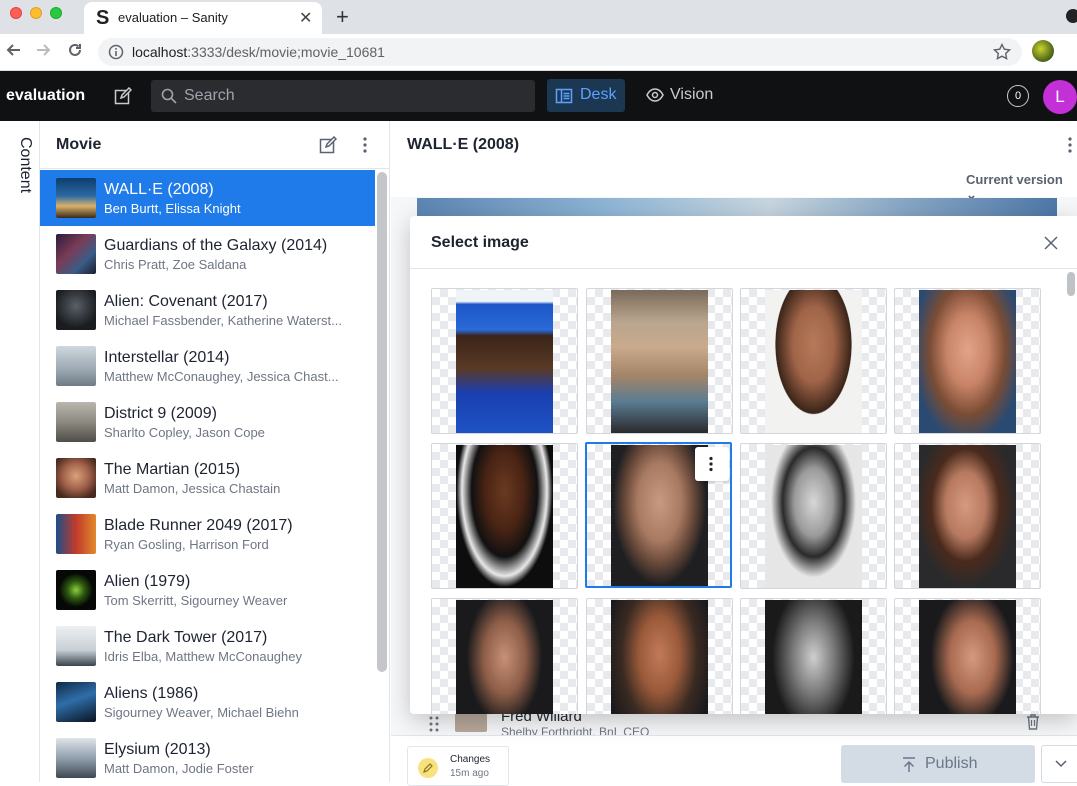 This screenshot has height=786, width=1077. What do you see at coordinates (737, 208) in the screenshot?
I see `poster-image-preview` at bounding box center [737, 208].